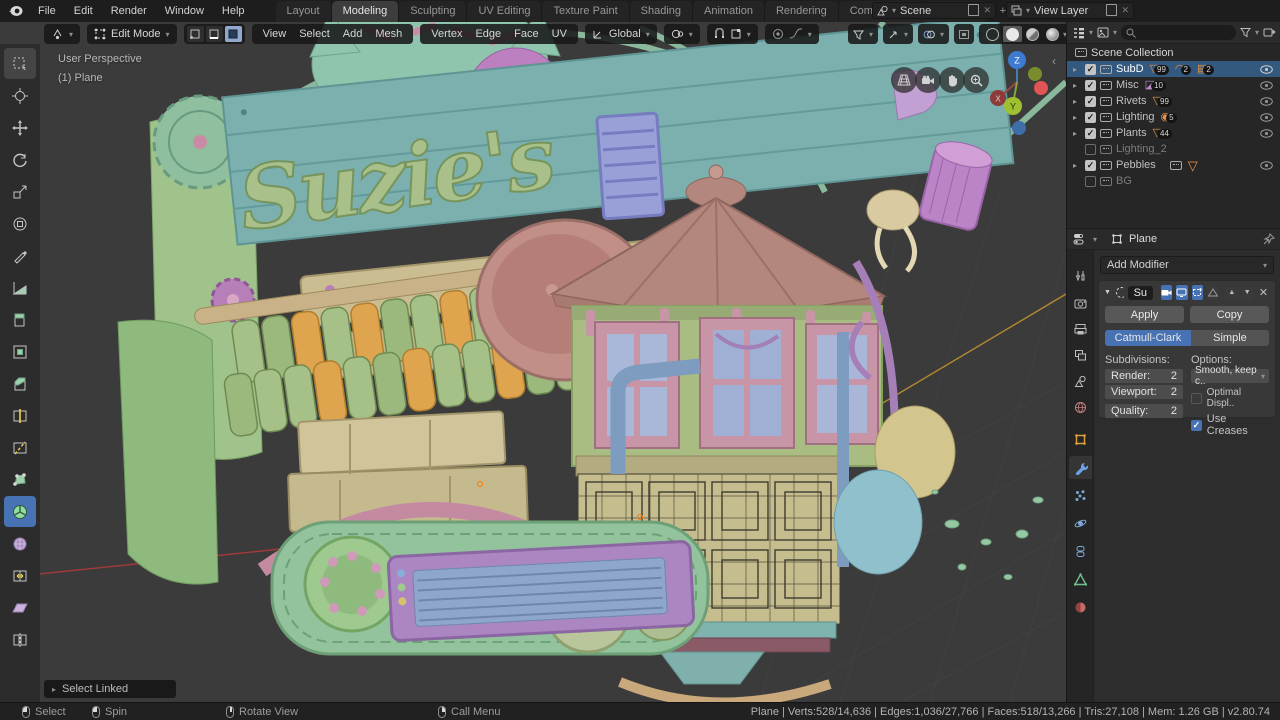  I want to click on tool-loop-cut, so click(20, 415).